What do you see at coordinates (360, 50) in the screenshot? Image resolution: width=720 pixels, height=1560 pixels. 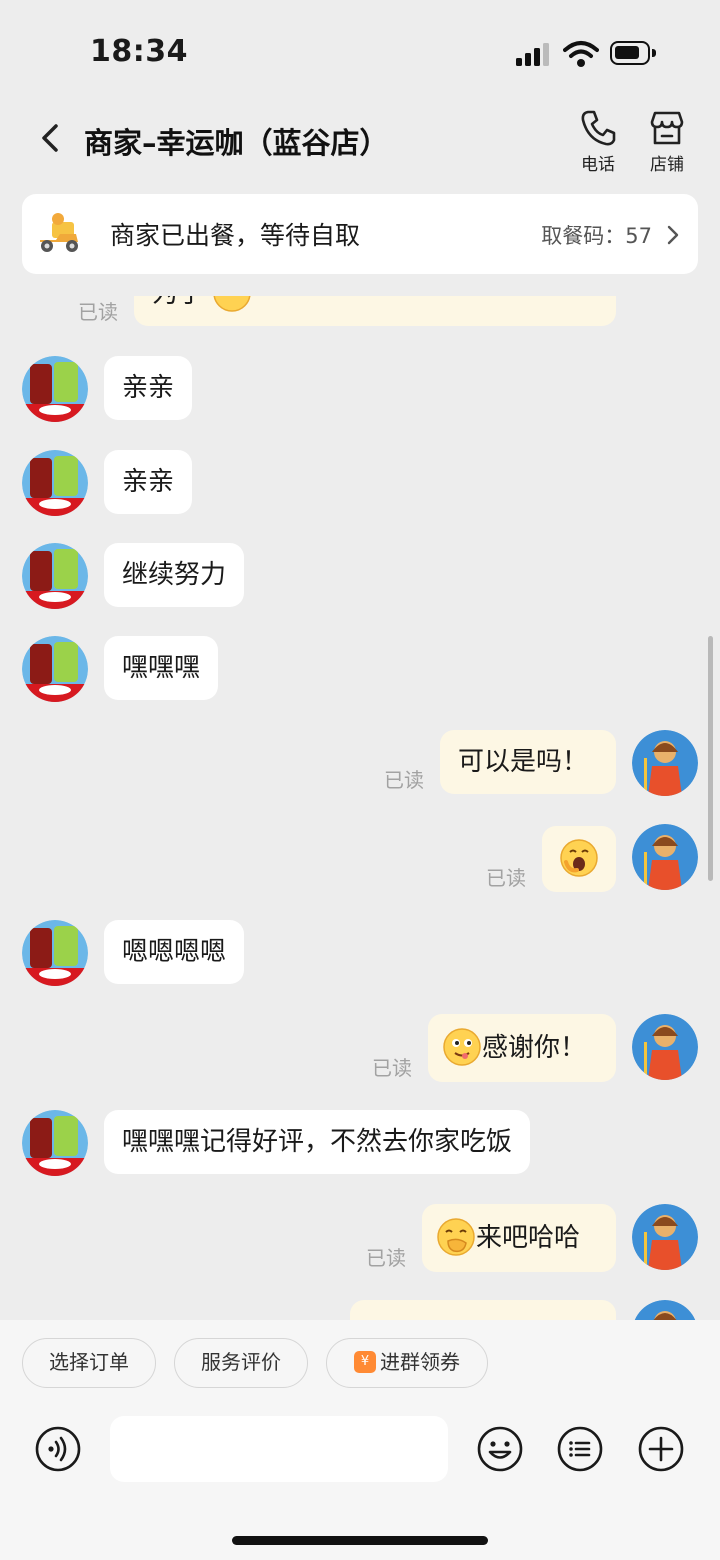 I see `status-bar: 18:34` at bounding box center [360, 50].